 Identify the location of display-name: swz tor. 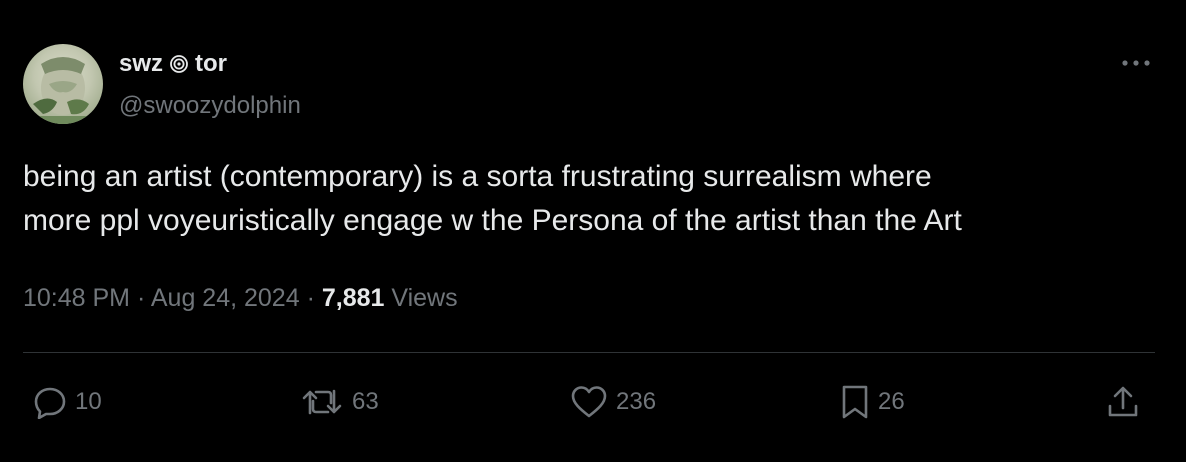
(173, 64).